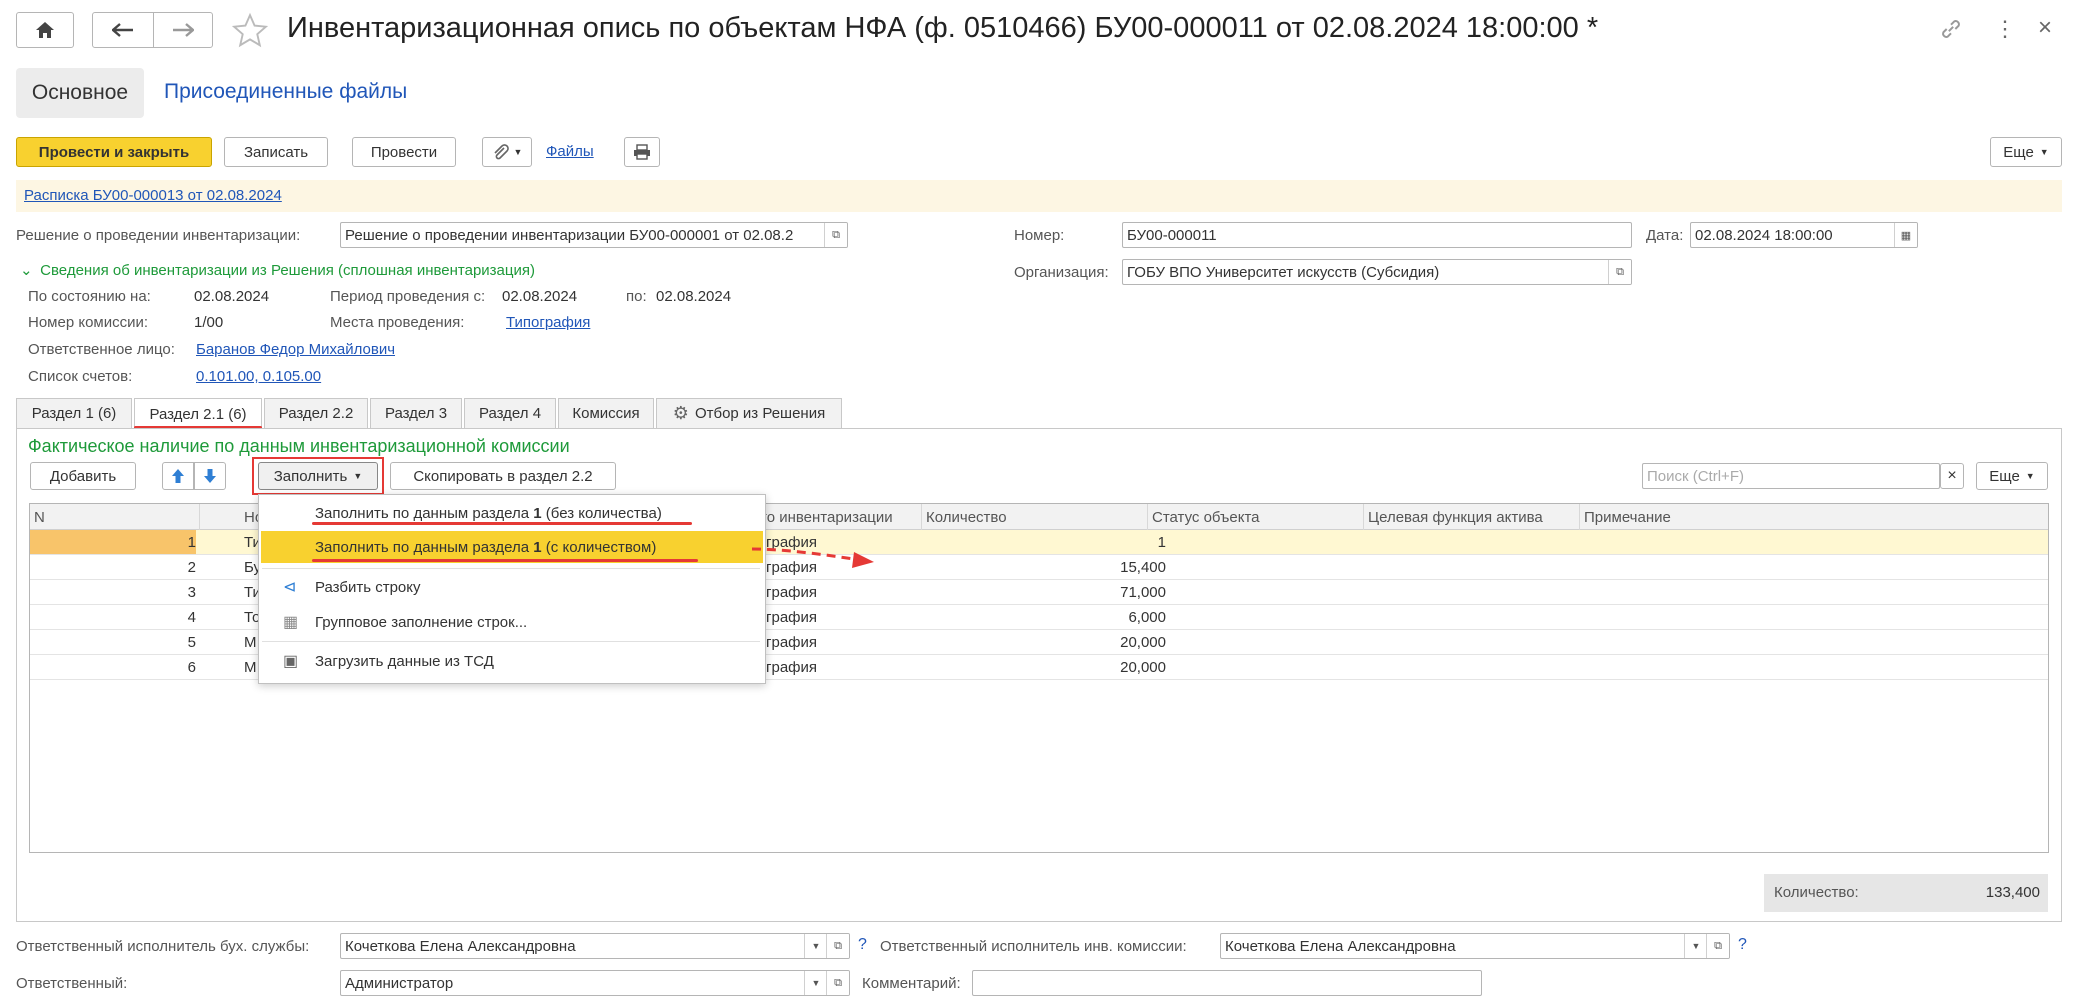 The height and width of the screenshot is (1004, 2078). What do you see at coordinates (1061, 272) in the screenshot?
I see `org-label: Организация:` at bounding box center [1061, 272].